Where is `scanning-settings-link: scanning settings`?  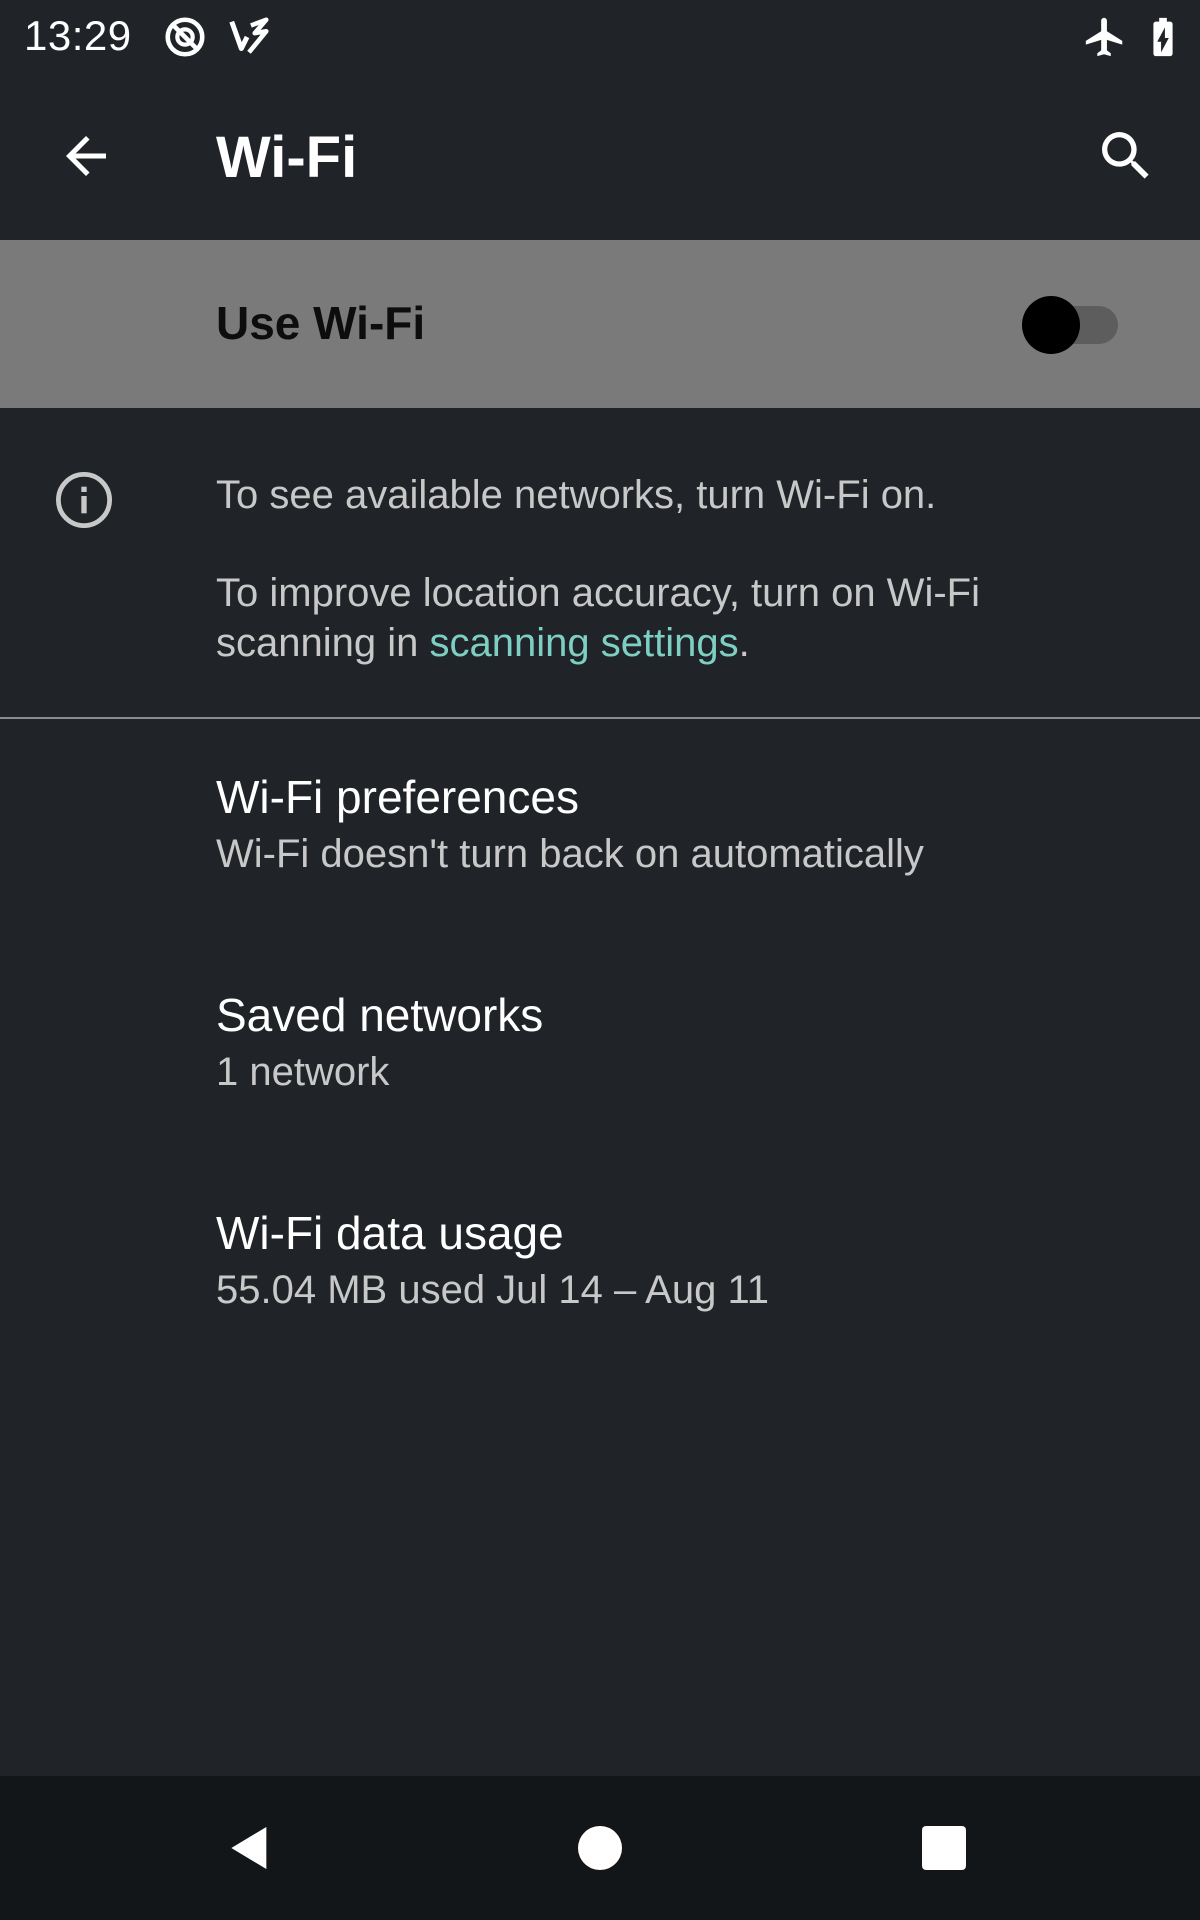 scanning-settings-link: scanning settings is located at coordinates (583, 643).